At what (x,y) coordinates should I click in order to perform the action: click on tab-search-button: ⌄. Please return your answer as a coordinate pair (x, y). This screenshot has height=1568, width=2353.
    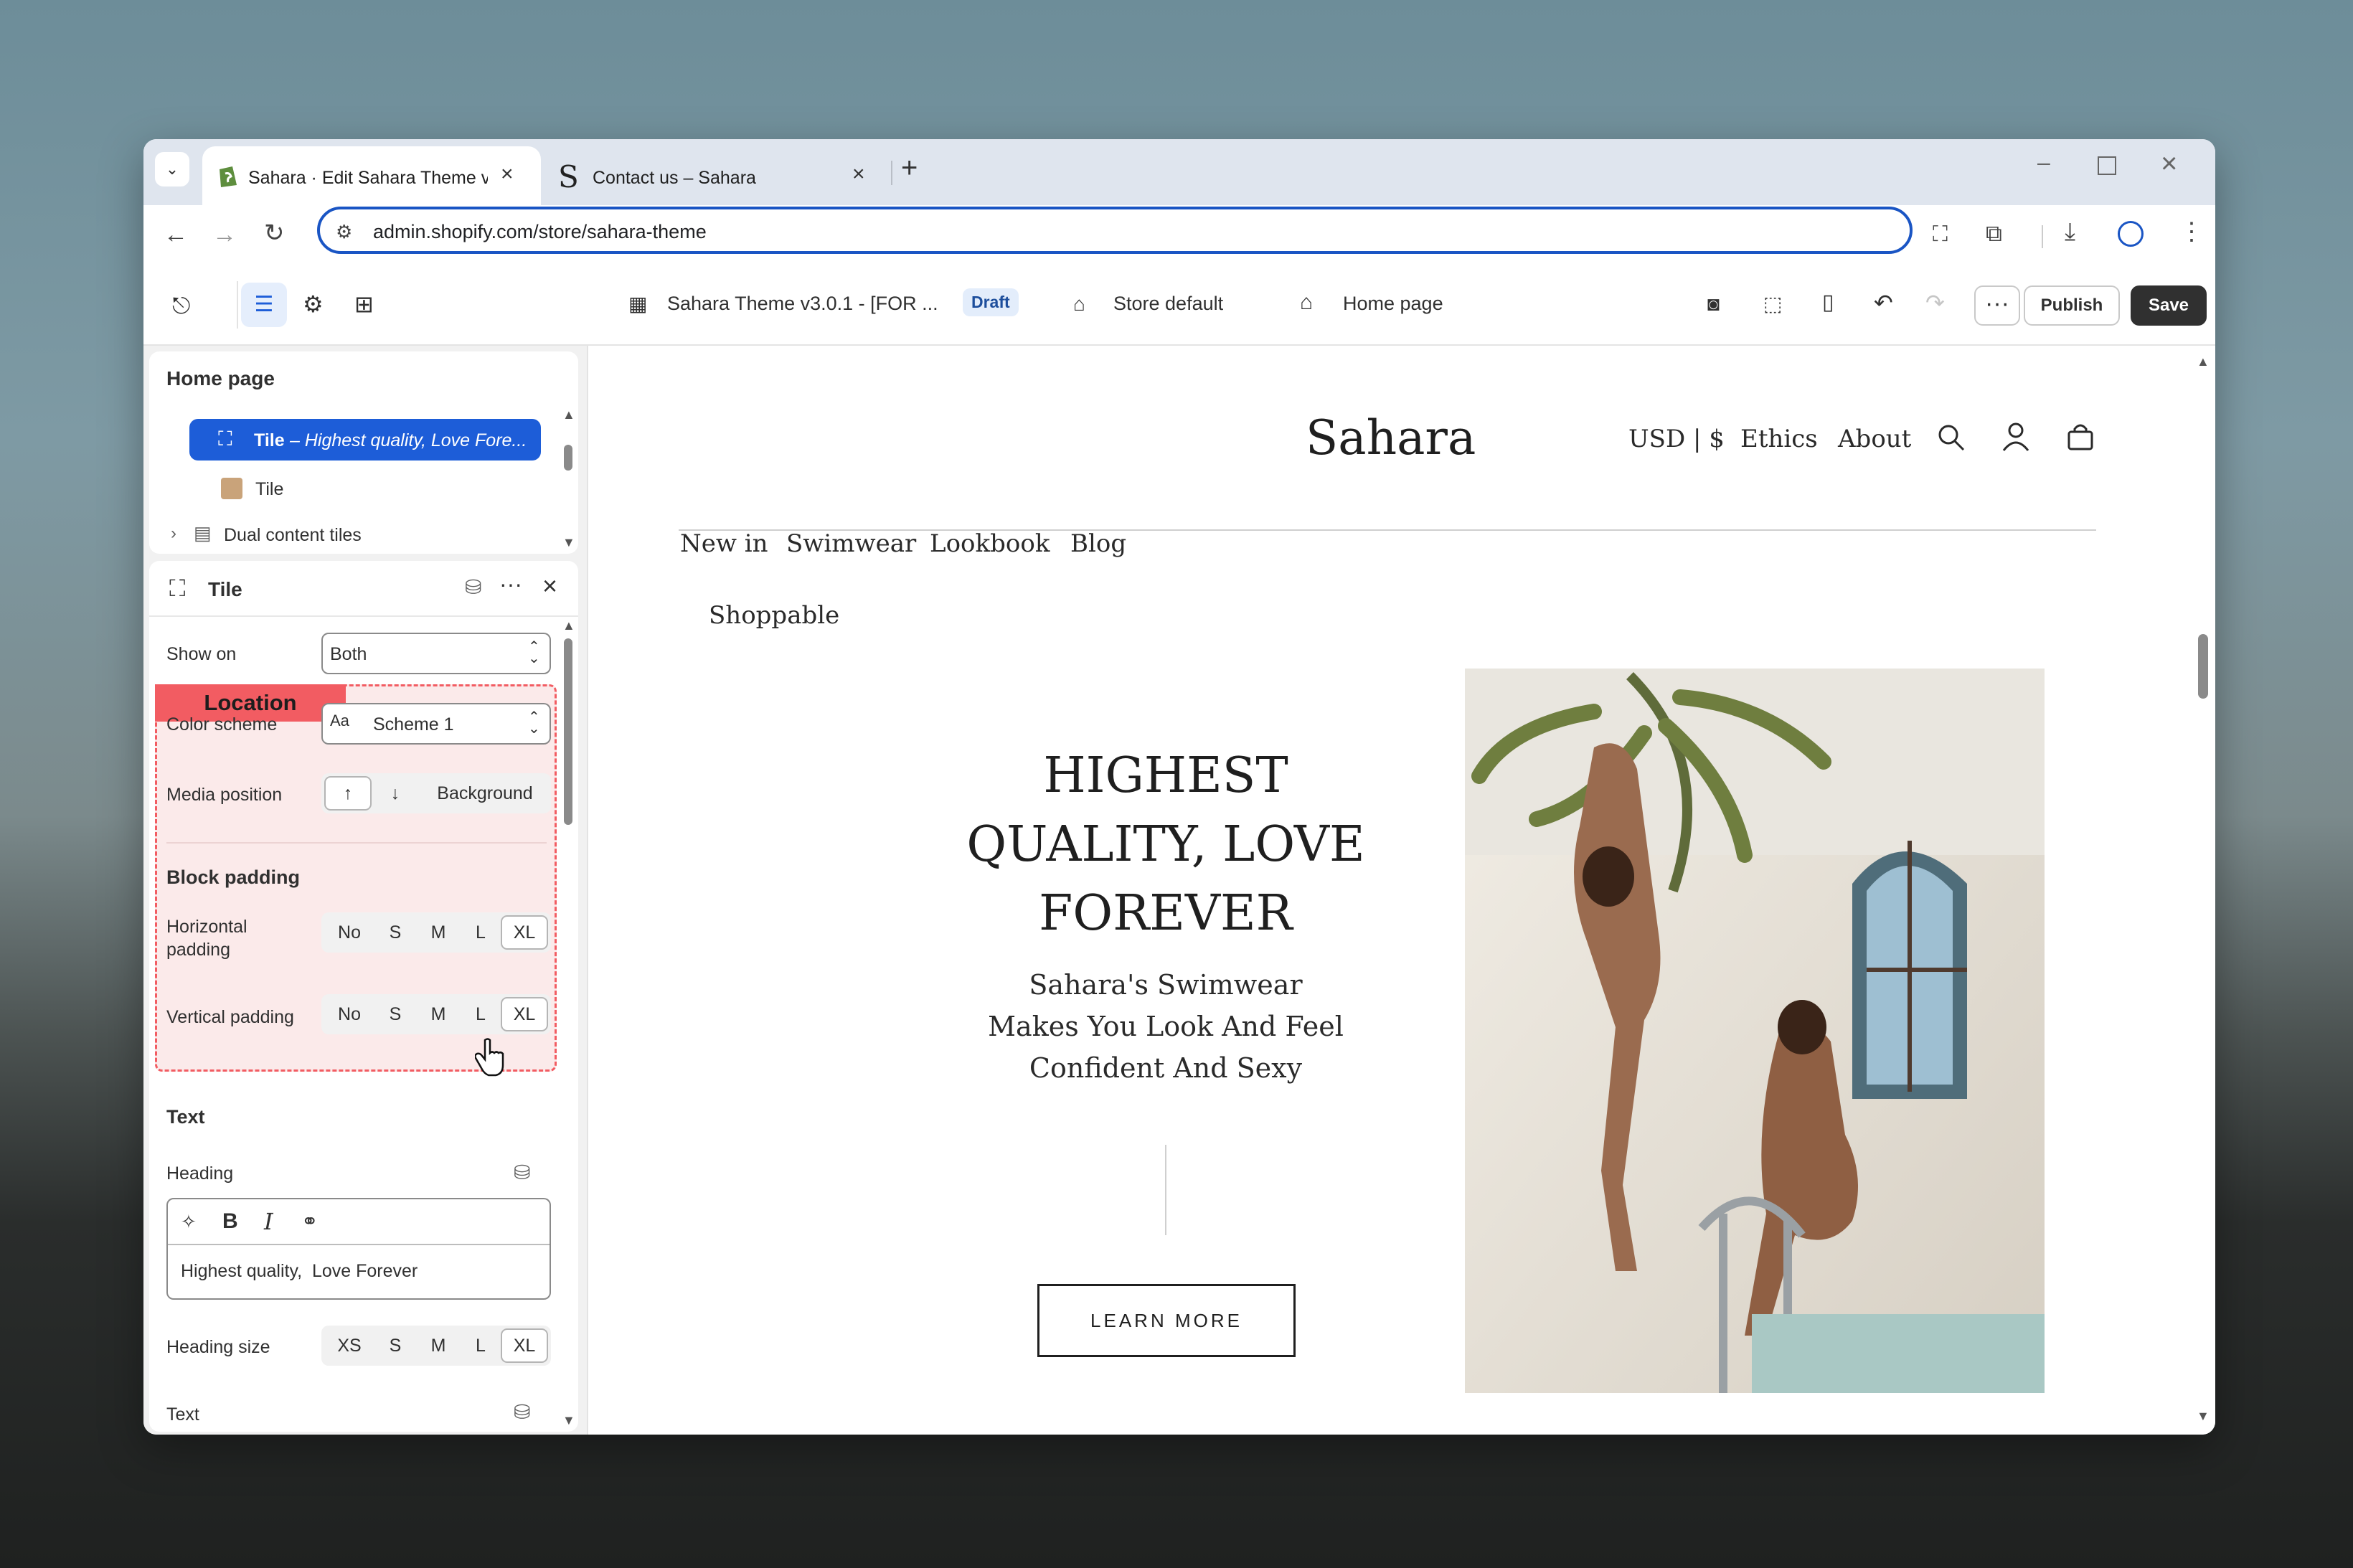
    Looking at the image, I should click on (172, 169).